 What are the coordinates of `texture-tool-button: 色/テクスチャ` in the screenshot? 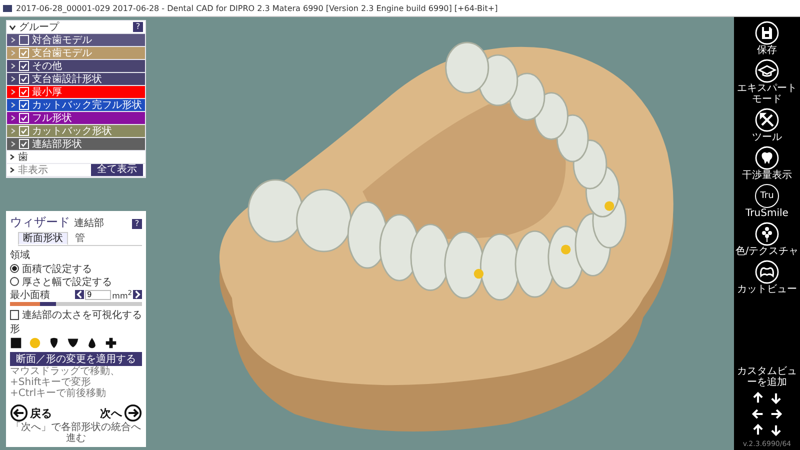 It's located at (767, 239).